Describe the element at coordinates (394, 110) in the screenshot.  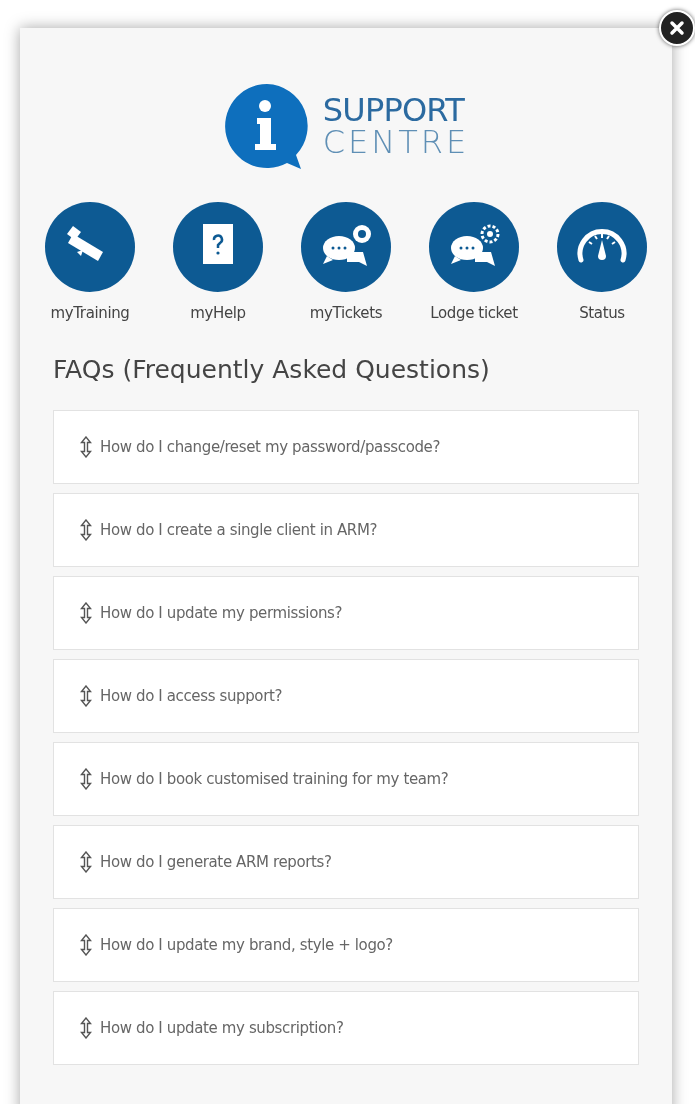
I see `logo-text: SUPPORT` at that location.